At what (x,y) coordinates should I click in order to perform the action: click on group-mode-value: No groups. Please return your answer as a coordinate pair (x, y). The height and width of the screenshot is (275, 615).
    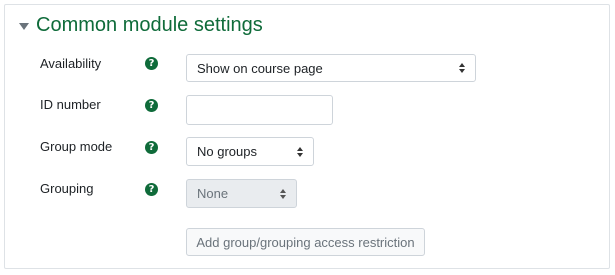
    Looking at the image, I should click on (227, 151).